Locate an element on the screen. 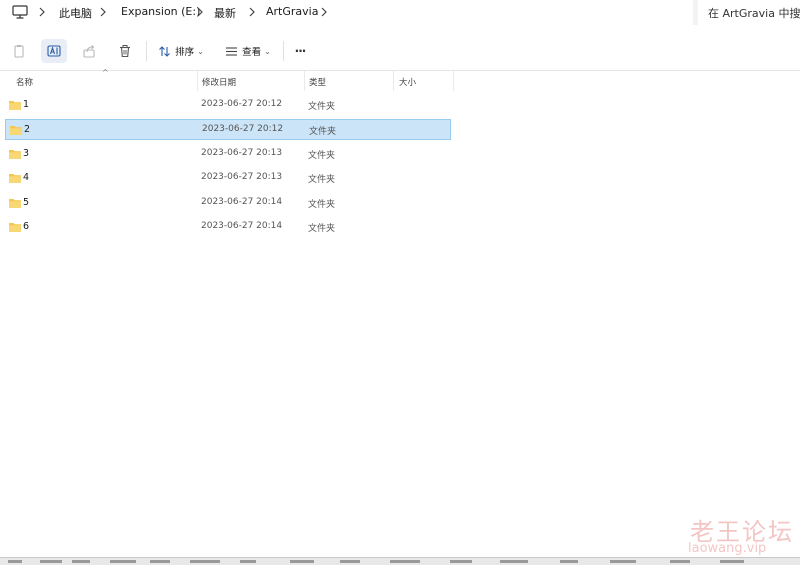  rename-button is located at coordinates (54, 51).